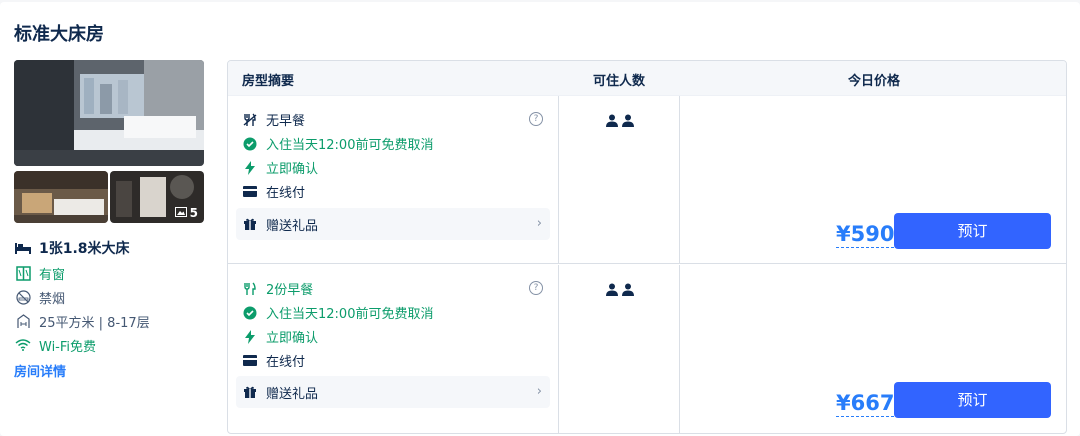 The width and height of the screenshot is (1080, 436). I want to click on meal-icon, so click(250, 289).